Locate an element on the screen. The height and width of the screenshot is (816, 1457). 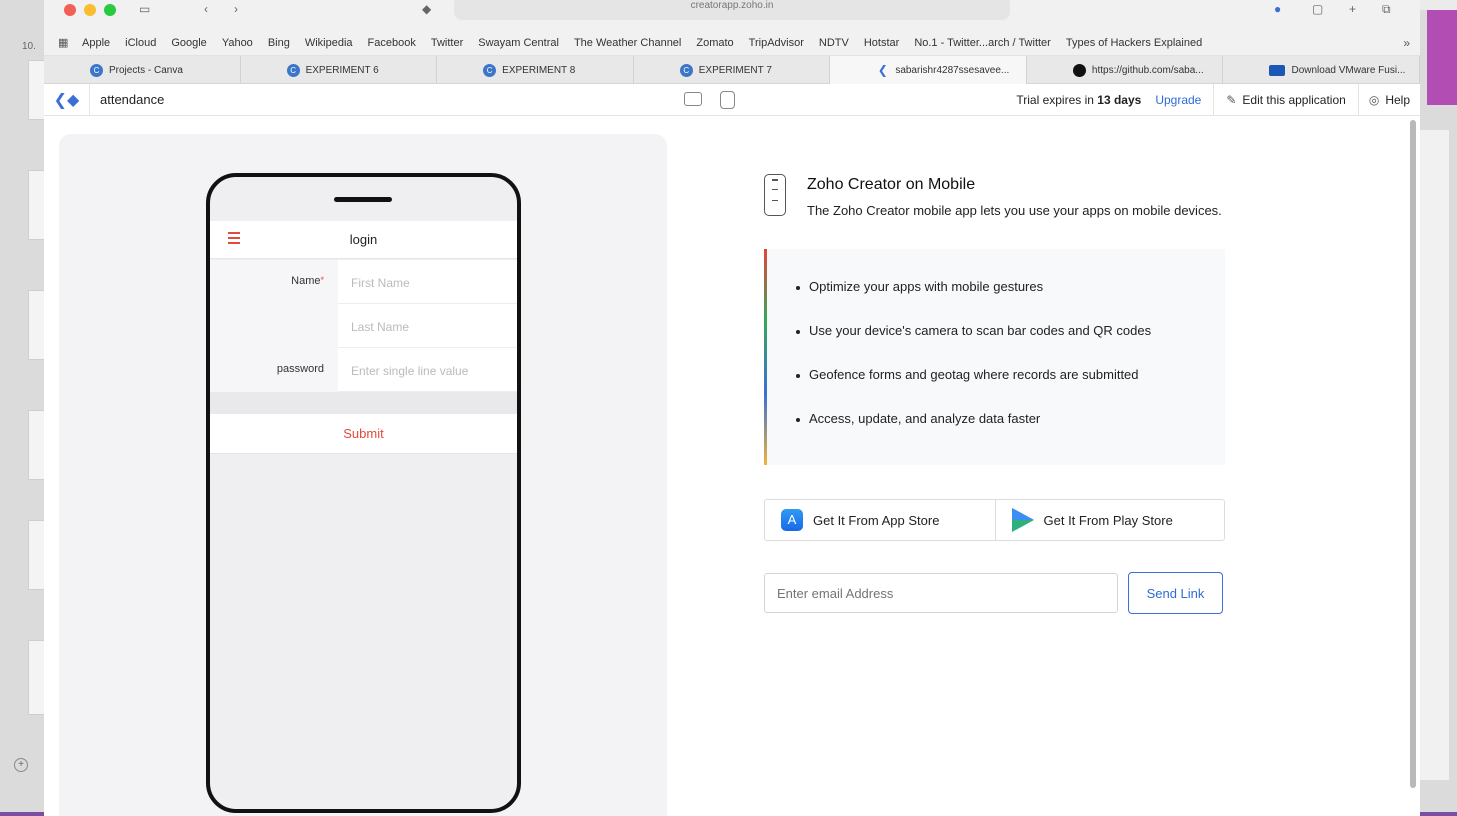
page-scrollbar is located at coordinates (1413, 454).